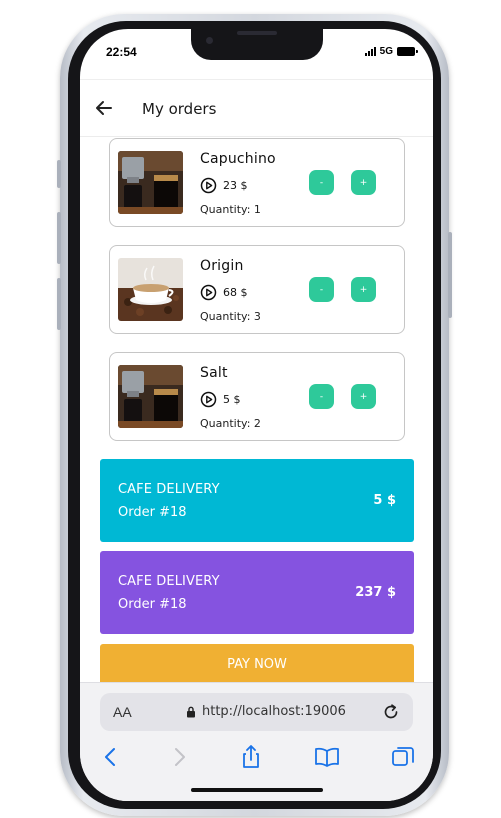 The image size is (501, 818). I want to click on browser-forward-icon, so click(179, 757).